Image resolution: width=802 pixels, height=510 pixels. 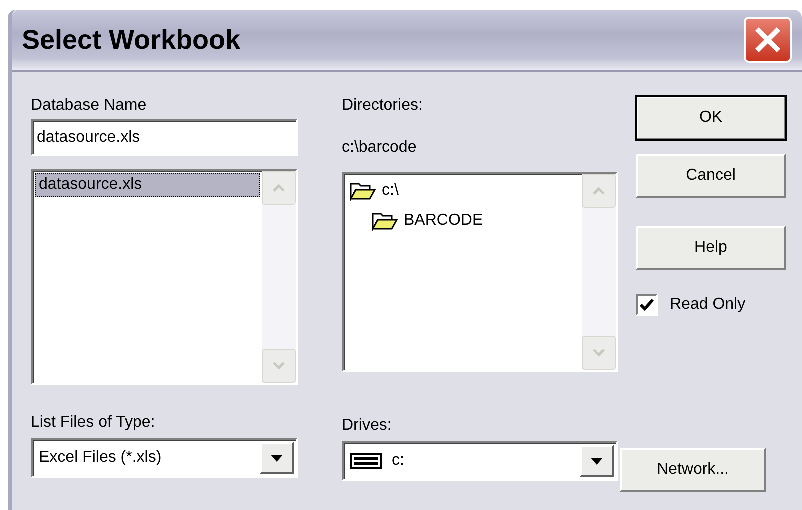 I want to click on field-label: Database Name, so click(x=89, y=106).